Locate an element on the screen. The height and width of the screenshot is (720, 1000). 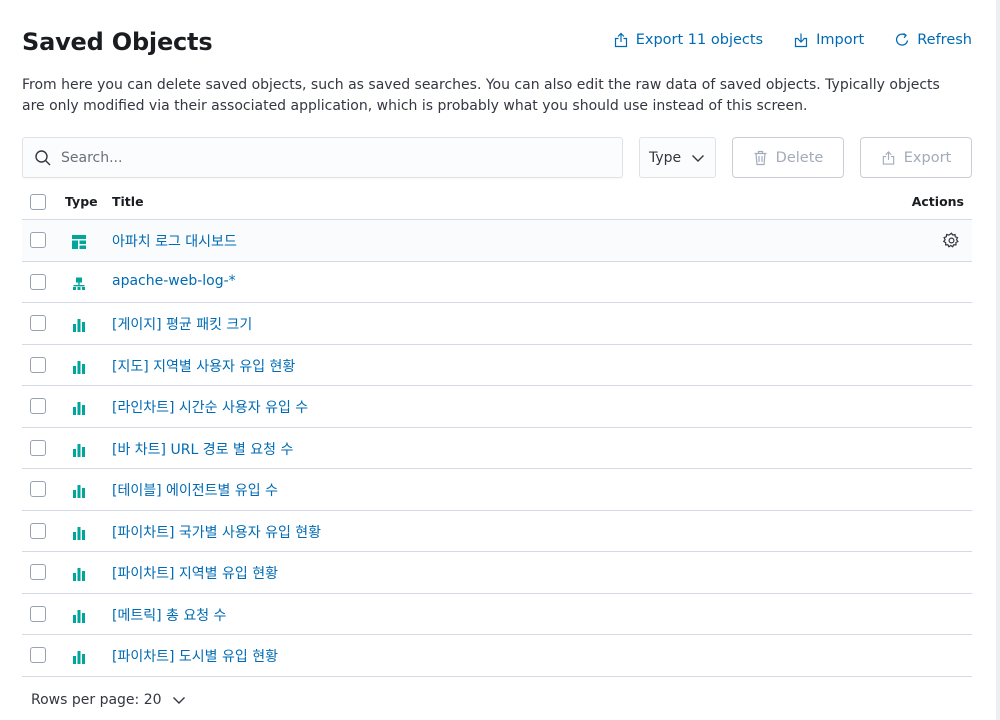
column-header-type: Type is located at coordinates (81, 201).